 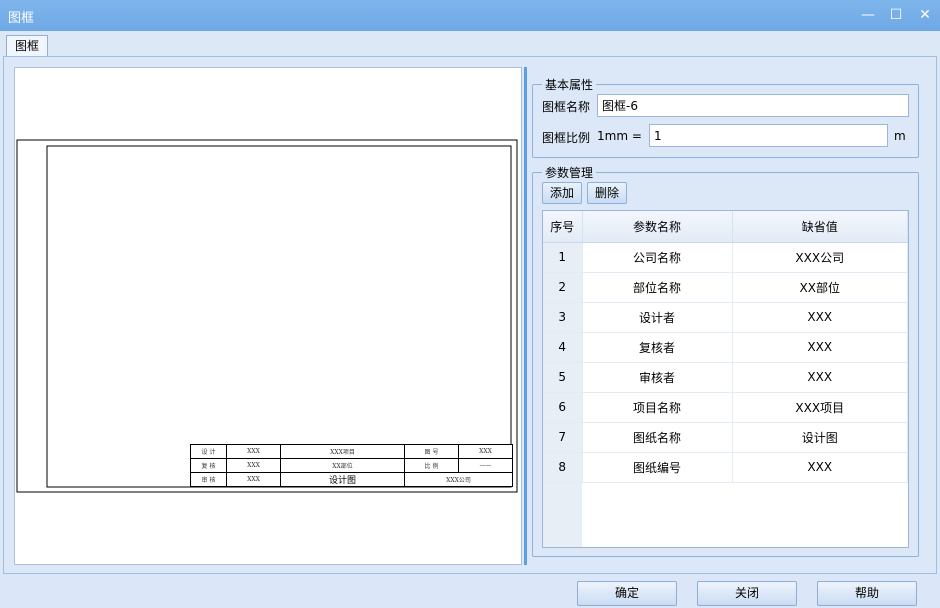 I want to click on param-management-legend: 参数管理, so click(x=569, y=172).